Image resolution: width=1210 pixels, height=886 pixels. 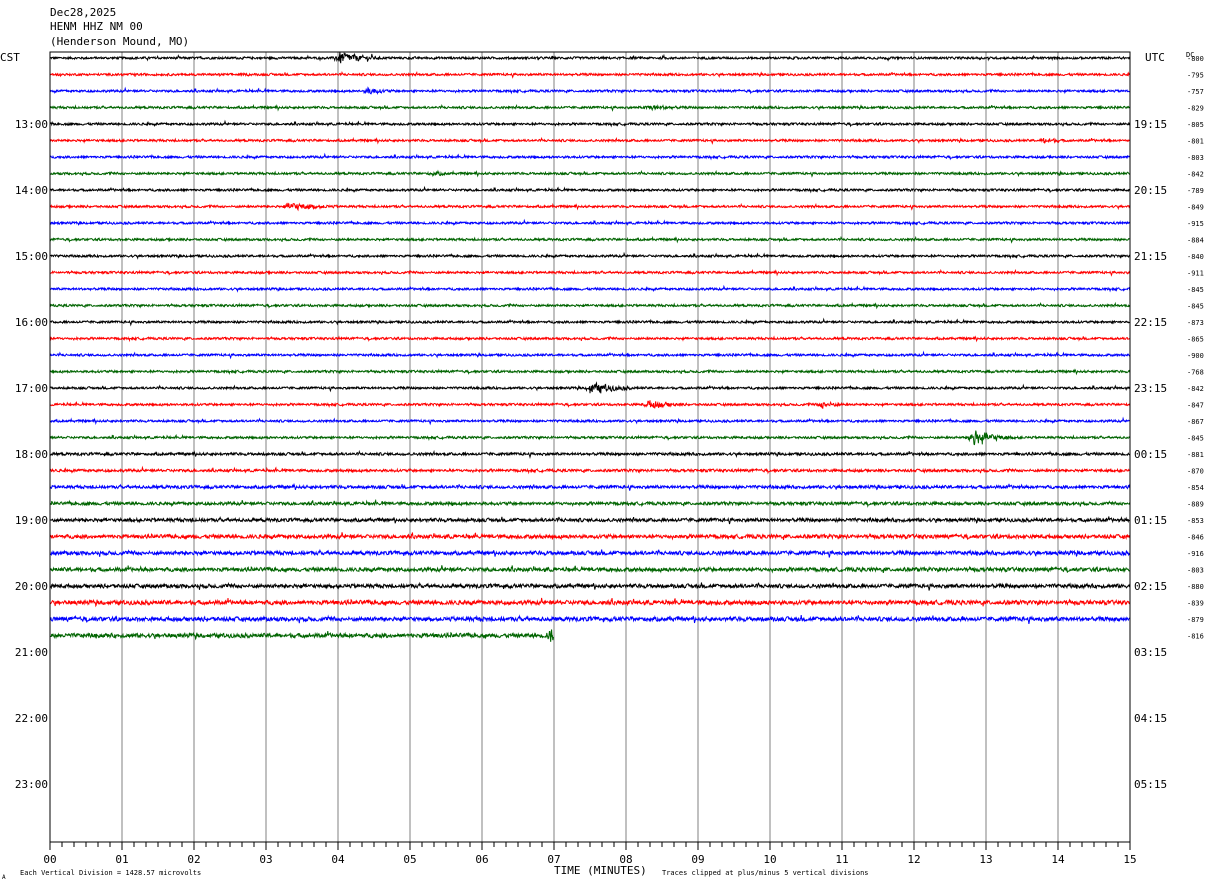 I want to click on left-time-label: 19:00, so click(x=31, y=520).